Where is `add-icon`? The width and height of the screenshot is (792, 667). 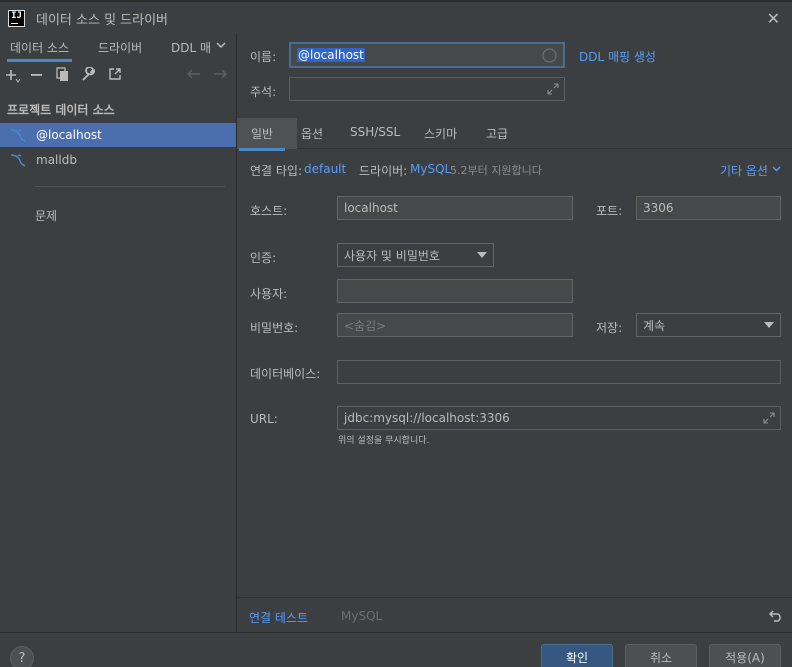 add-icon is located at coordinates (13, 76).